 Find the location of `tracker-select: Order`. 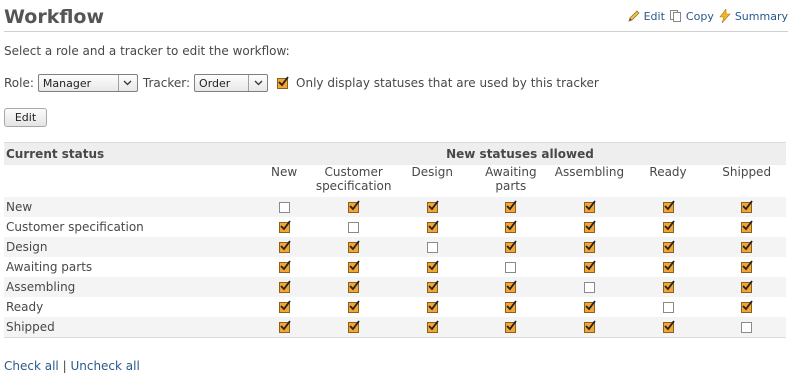

tracker-select: Order is located at coordinates (231, 83).